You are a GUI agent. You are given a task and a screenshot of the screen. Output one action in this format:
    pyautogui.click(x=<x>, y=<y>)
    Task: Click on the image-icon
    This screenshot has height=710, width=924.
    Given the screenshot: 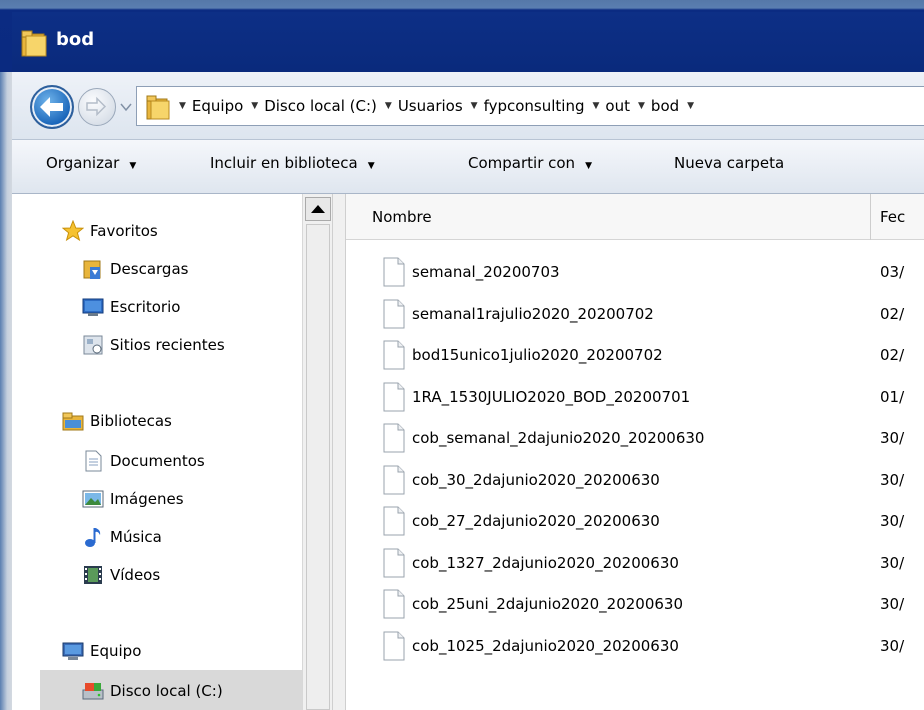 What is the action you would take?
    pyautogui.click(x=93, y=499)
    